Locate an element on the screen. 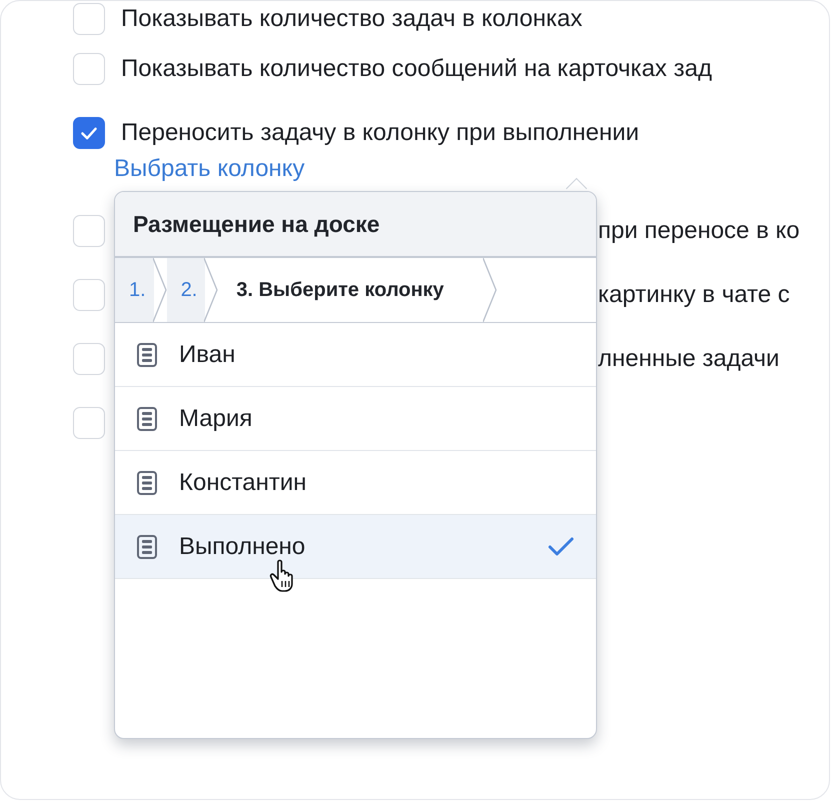 This screenshot has height=802, width=832. breadcrumb-step: 1. is located at coordinates (134, 290).